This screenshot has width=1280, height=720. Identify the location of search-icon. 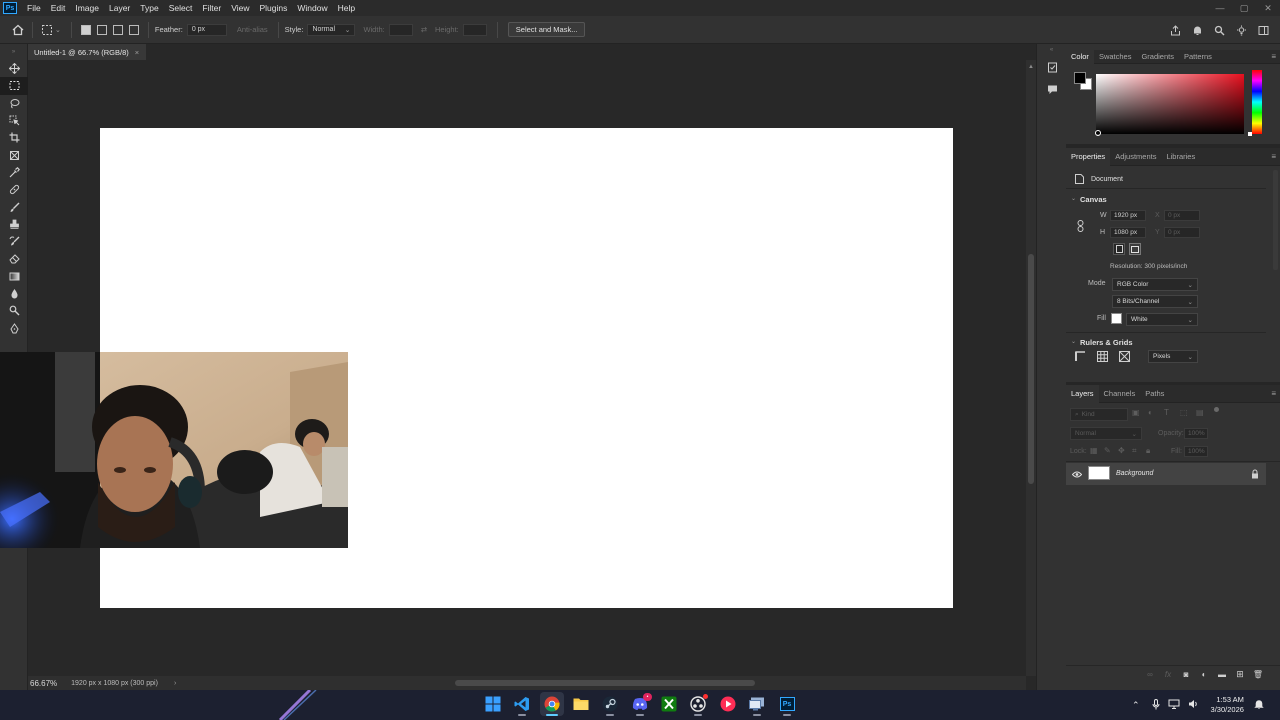
(1219, 30).